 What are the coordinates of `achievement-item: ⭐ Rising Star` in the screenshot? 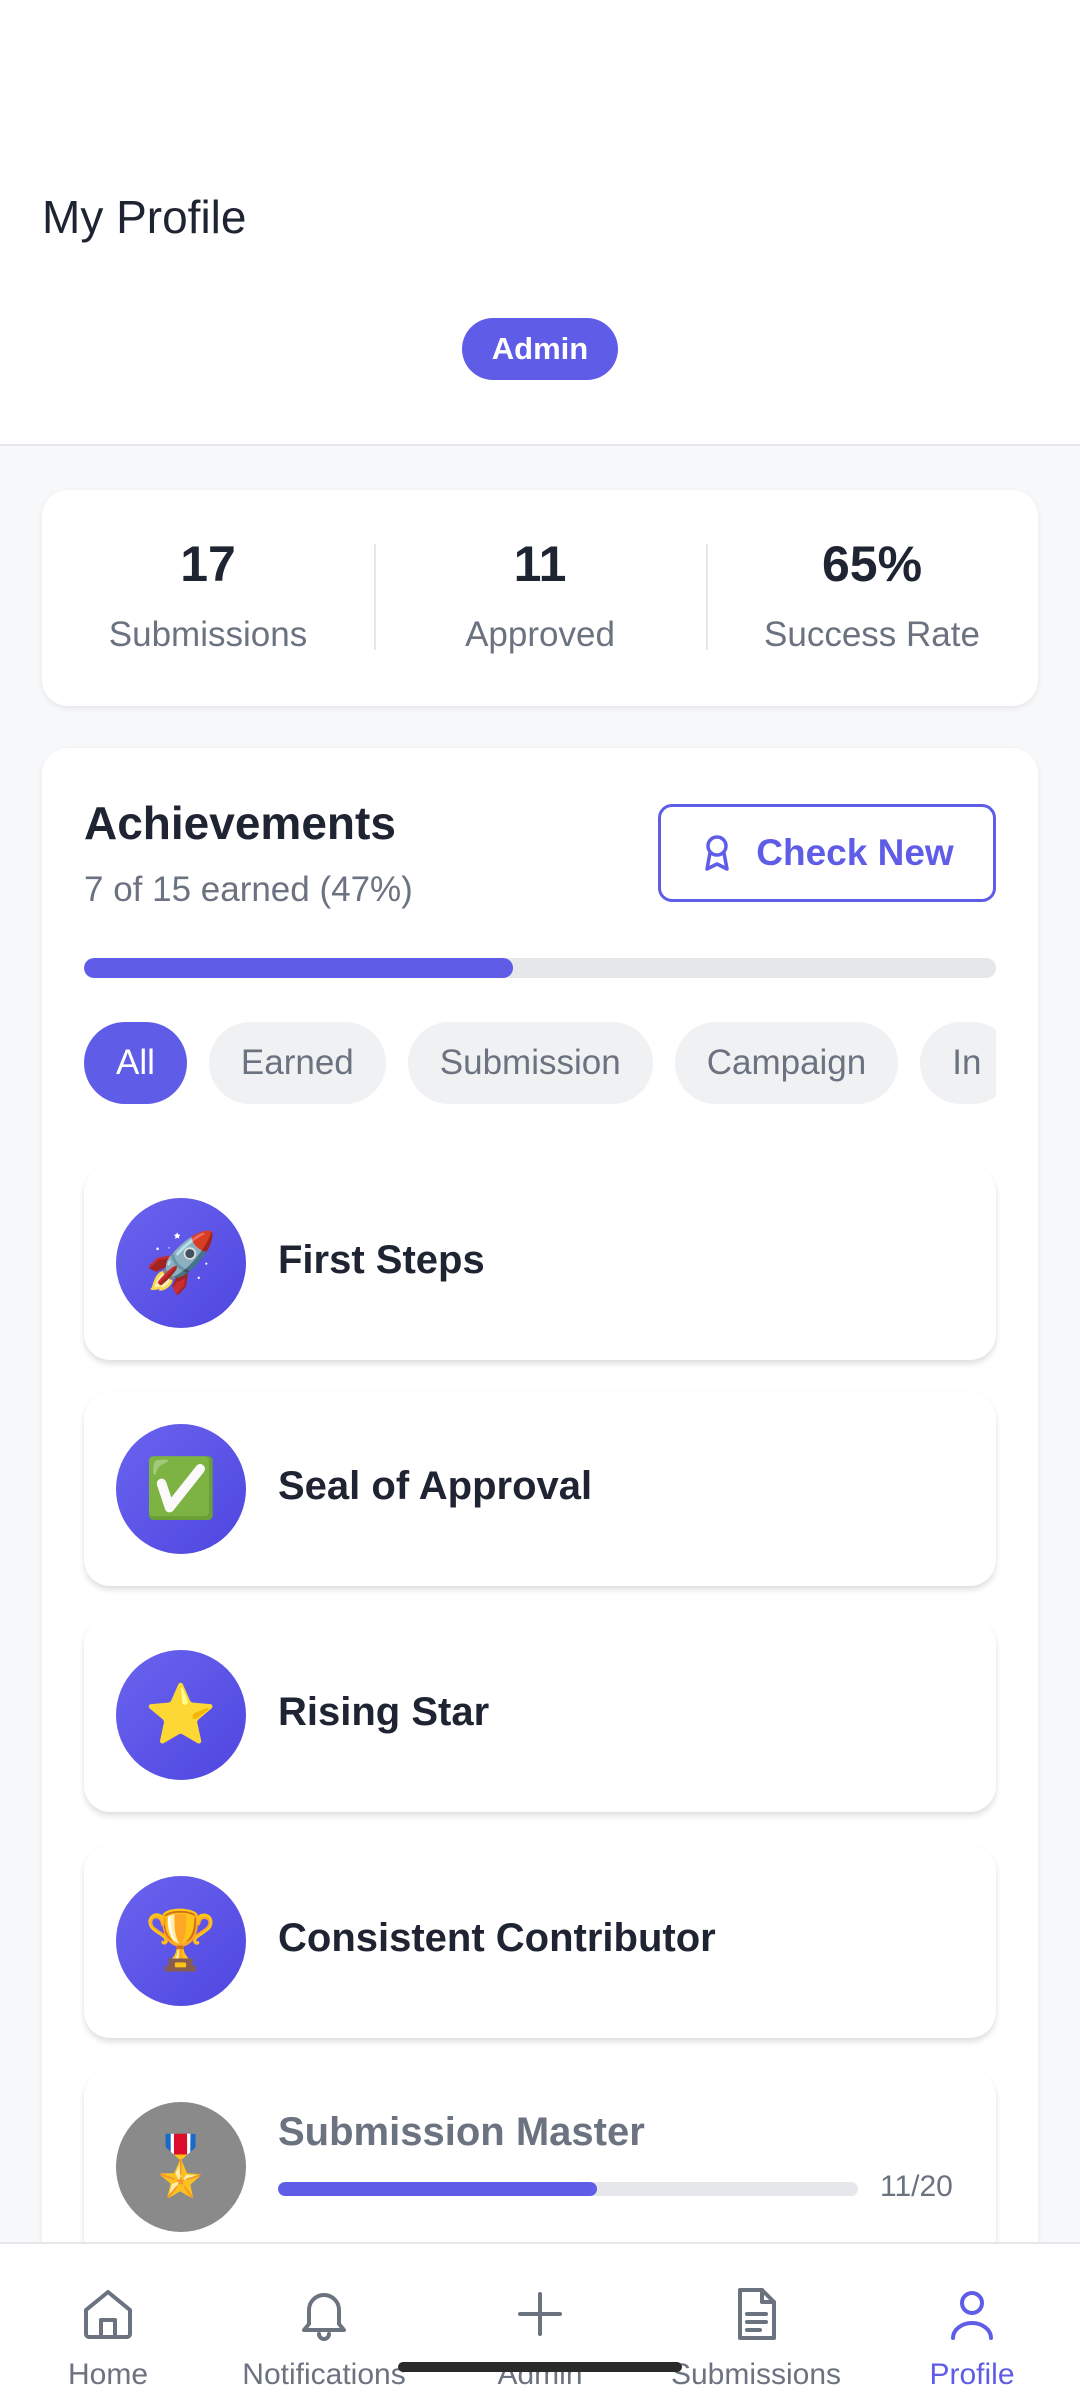 It's located at (540, 1715).